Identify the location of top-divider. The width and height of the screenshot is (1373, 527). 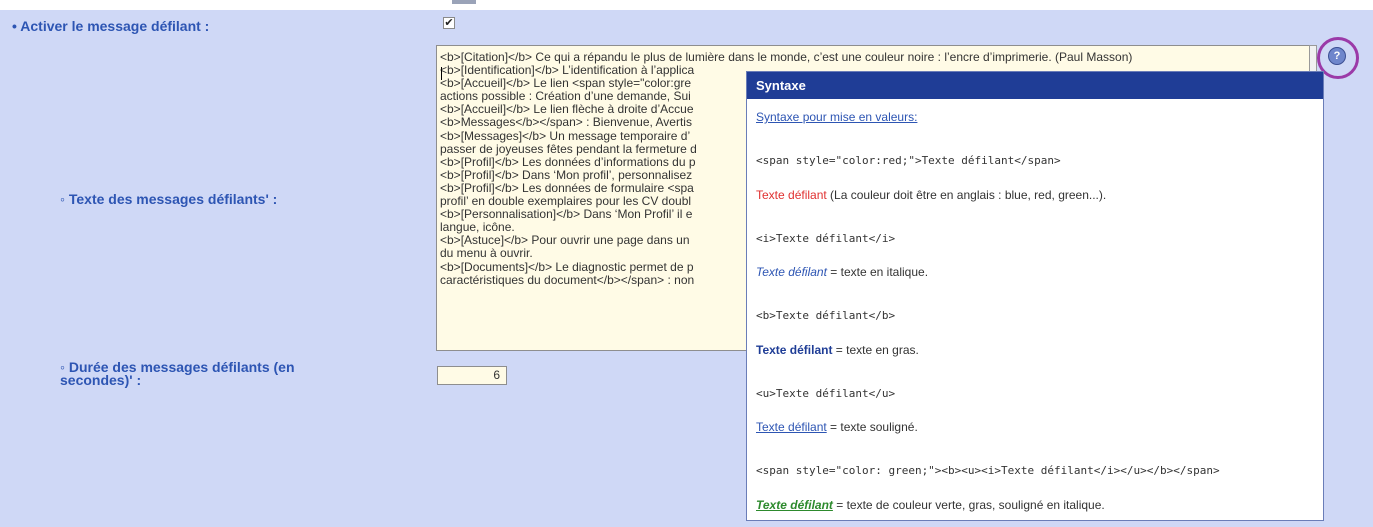
(464, 2).